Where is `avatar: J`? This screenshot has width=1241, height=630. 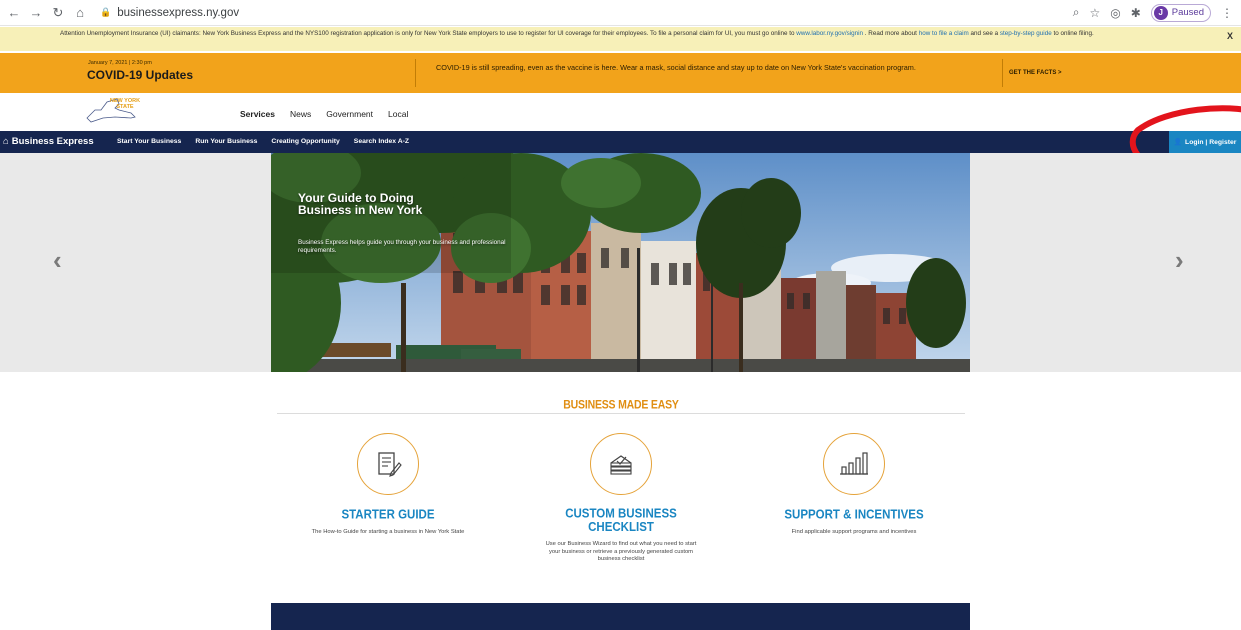
avatar: J is located at coordinates (1160, 12).